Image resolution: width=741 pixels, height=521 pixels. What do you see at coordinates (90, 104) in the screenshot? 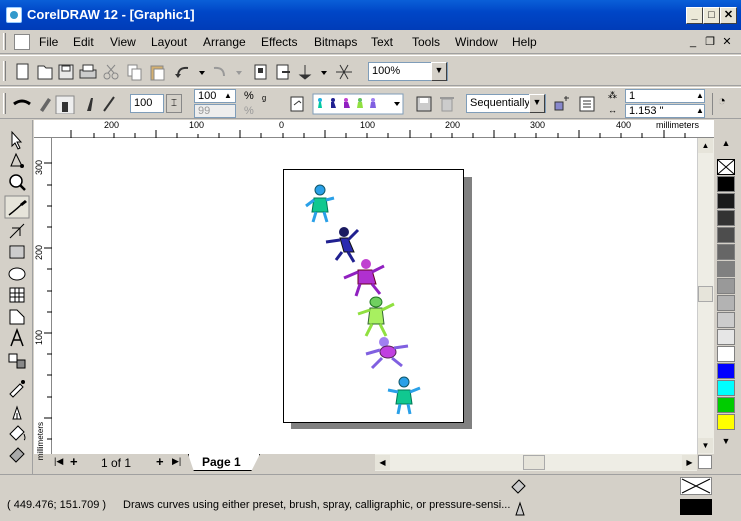
I see `calligraphic-mode-icon` at bounding box center [90, 104].